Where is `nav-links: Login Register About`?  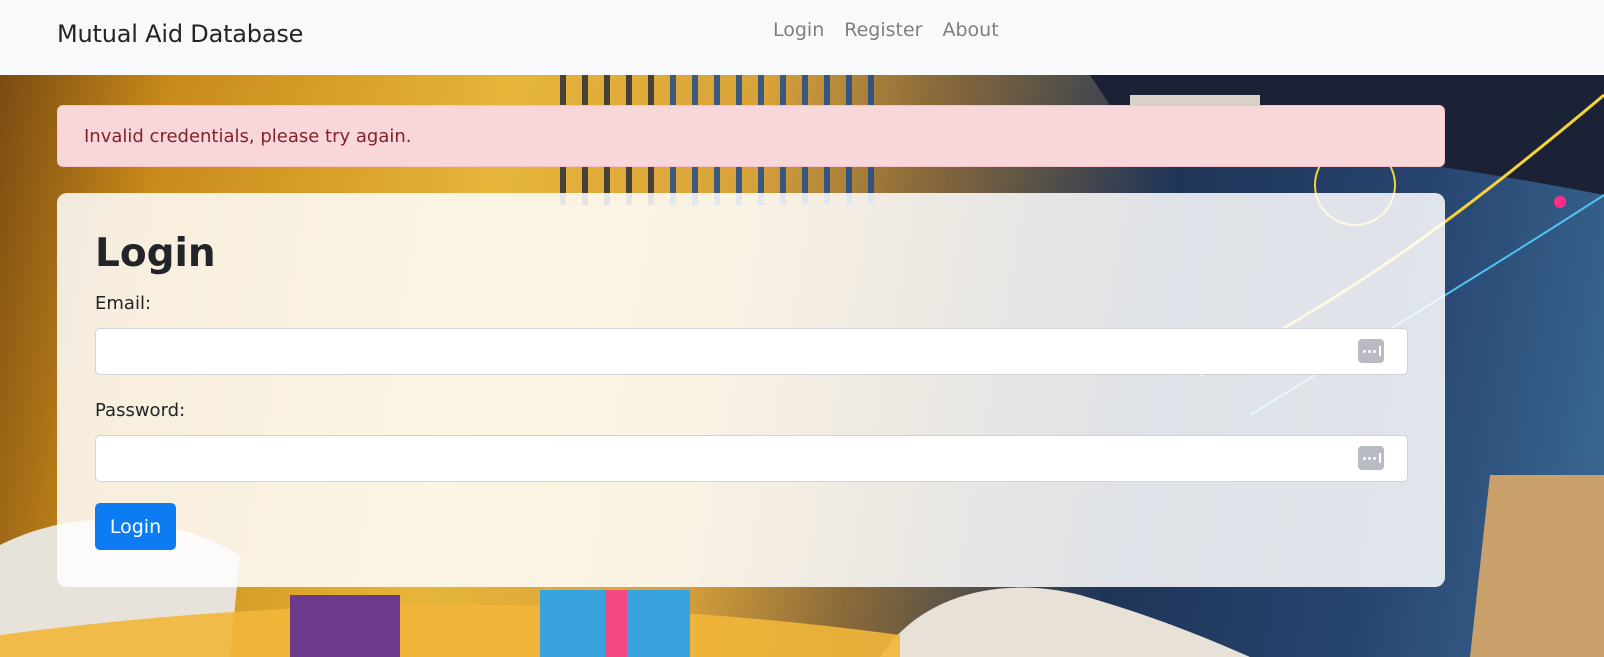 nav-links: Login Register About is located at coordinates (886, 30).